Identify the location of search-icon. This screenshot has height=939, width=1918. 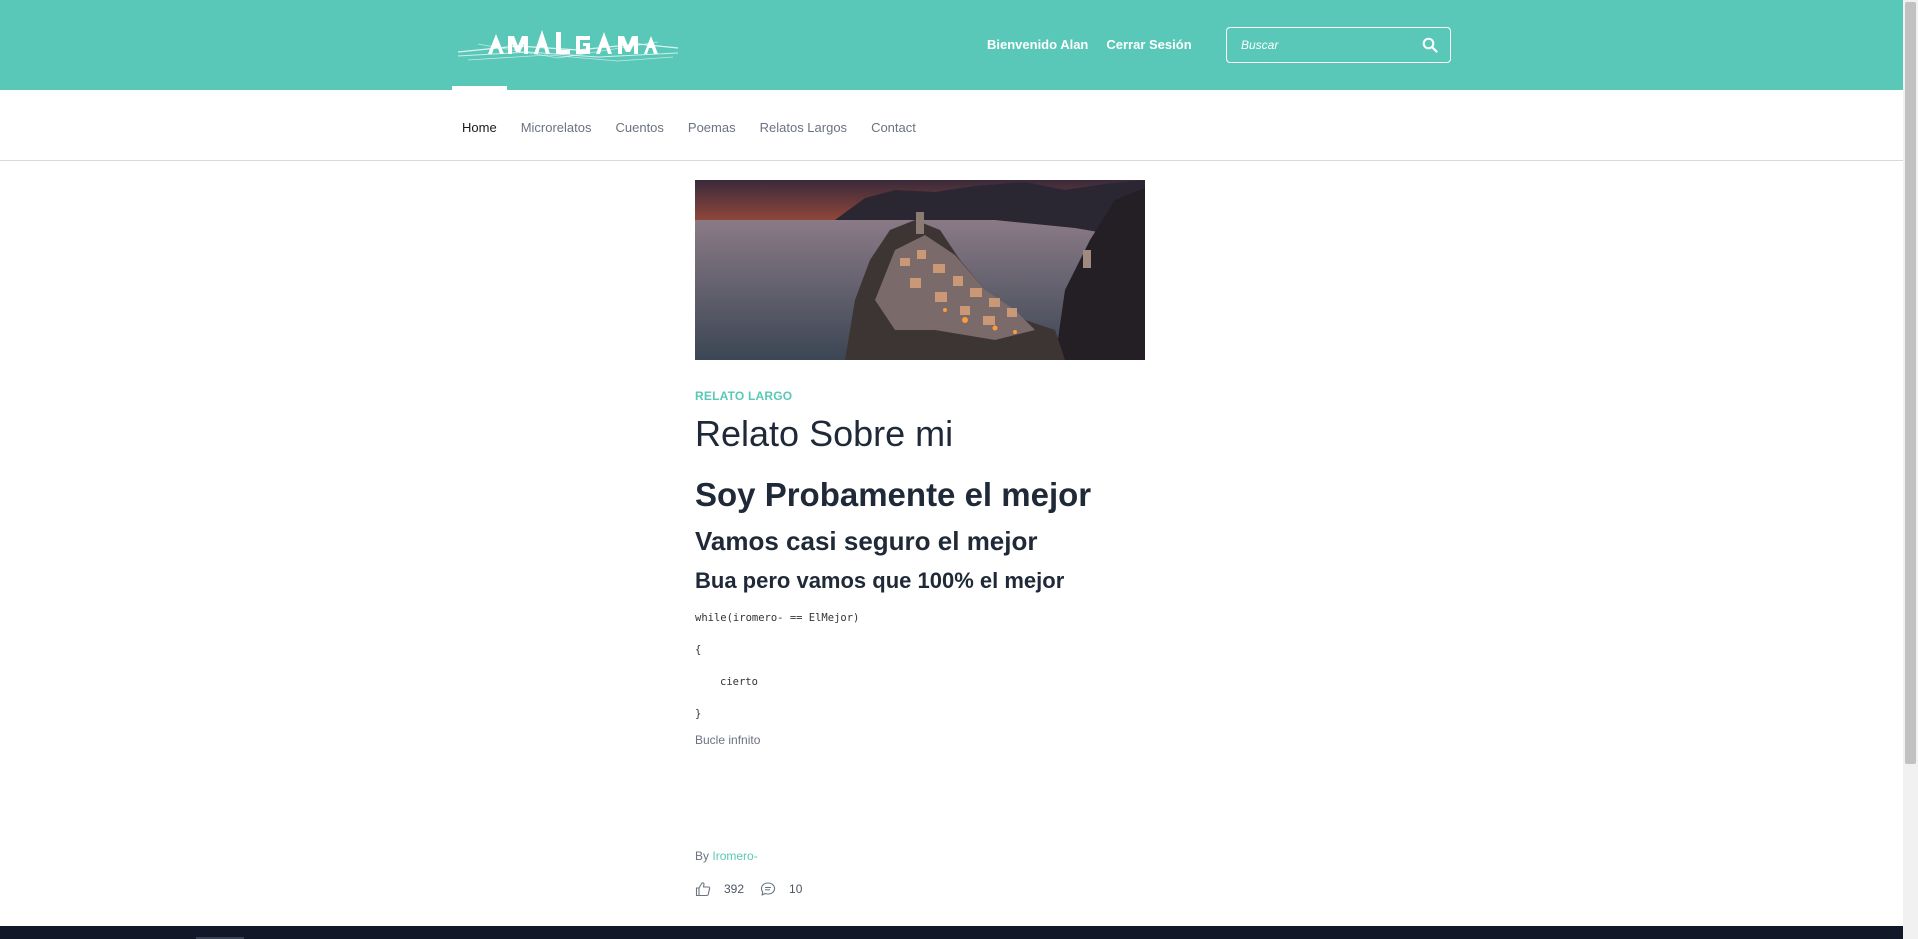
(1430, 45).